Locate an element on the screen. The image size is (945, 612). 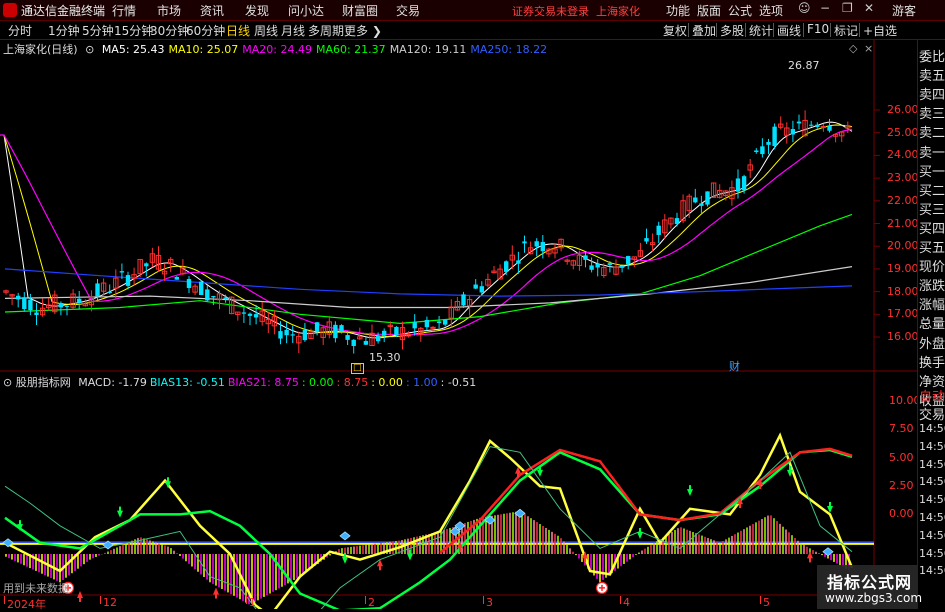
menu-shichang: 市场 is located at coordinates (169, 10).